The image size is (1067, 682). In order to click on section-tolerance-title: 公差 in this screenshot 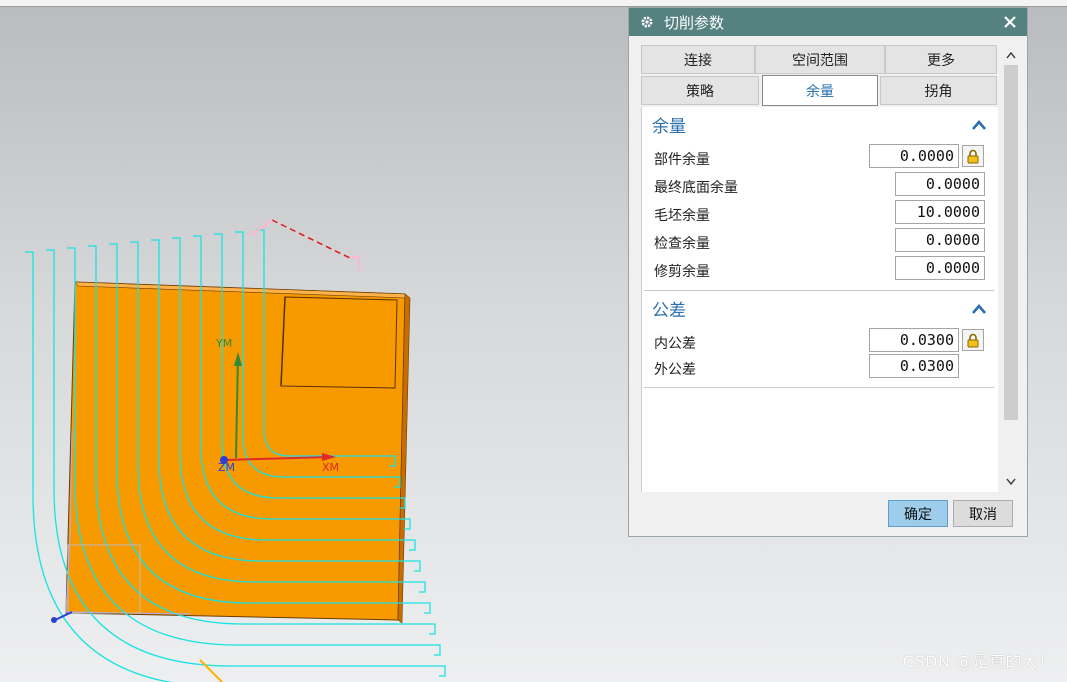, I will do `click(669, 310)`.